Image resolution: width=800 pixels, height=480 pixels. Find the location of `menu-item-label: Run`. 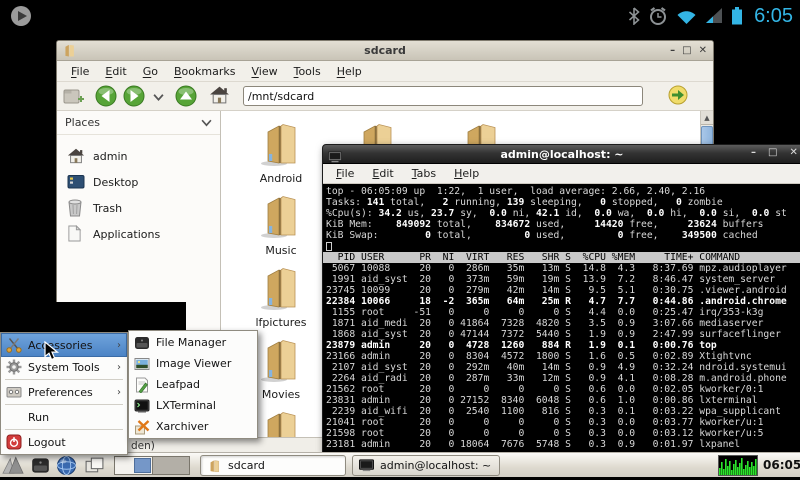

menu-item-label: Run is located at coordinates (39, 417).